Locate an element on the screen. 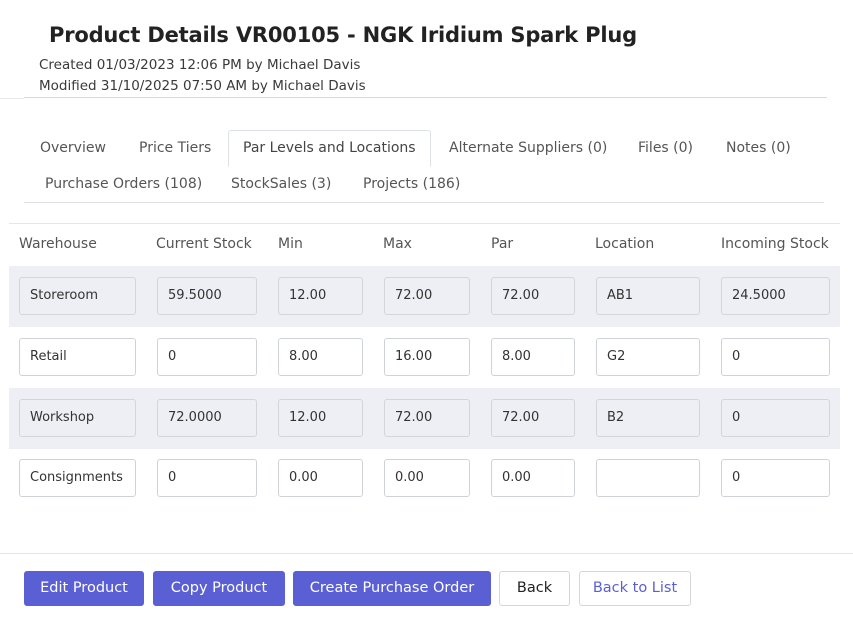 This screenshot has width=853, height=620. edit-product-button: Edit Product is located at coordinates (84, 588).